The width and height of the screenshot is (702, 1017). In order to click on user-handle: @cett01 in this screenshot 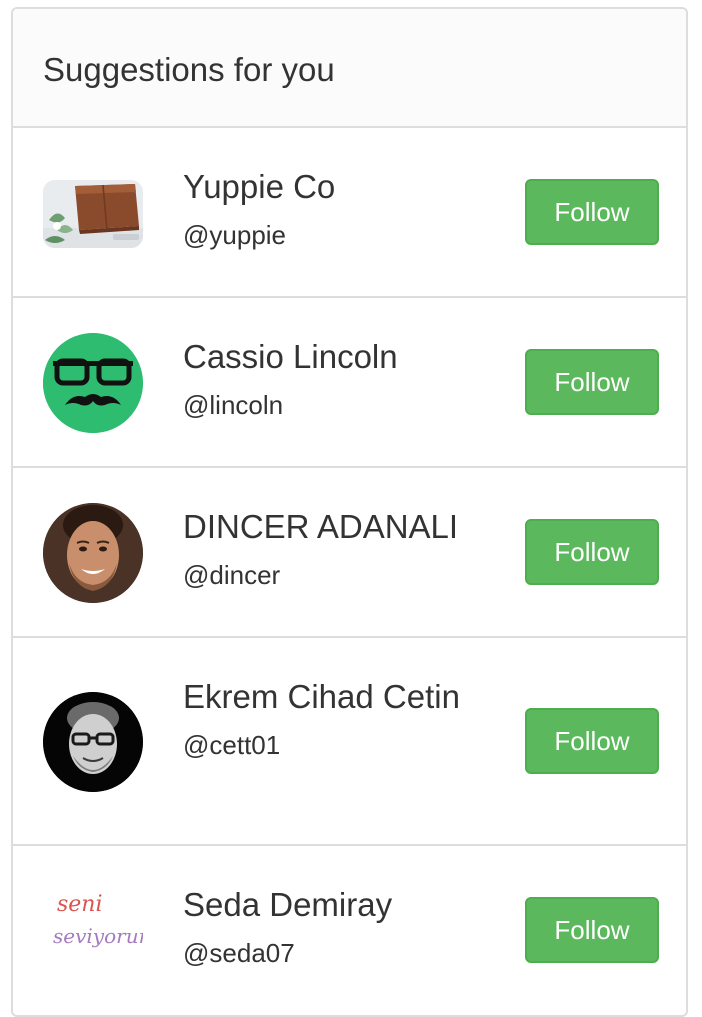, I will do `click(232, 745)`.